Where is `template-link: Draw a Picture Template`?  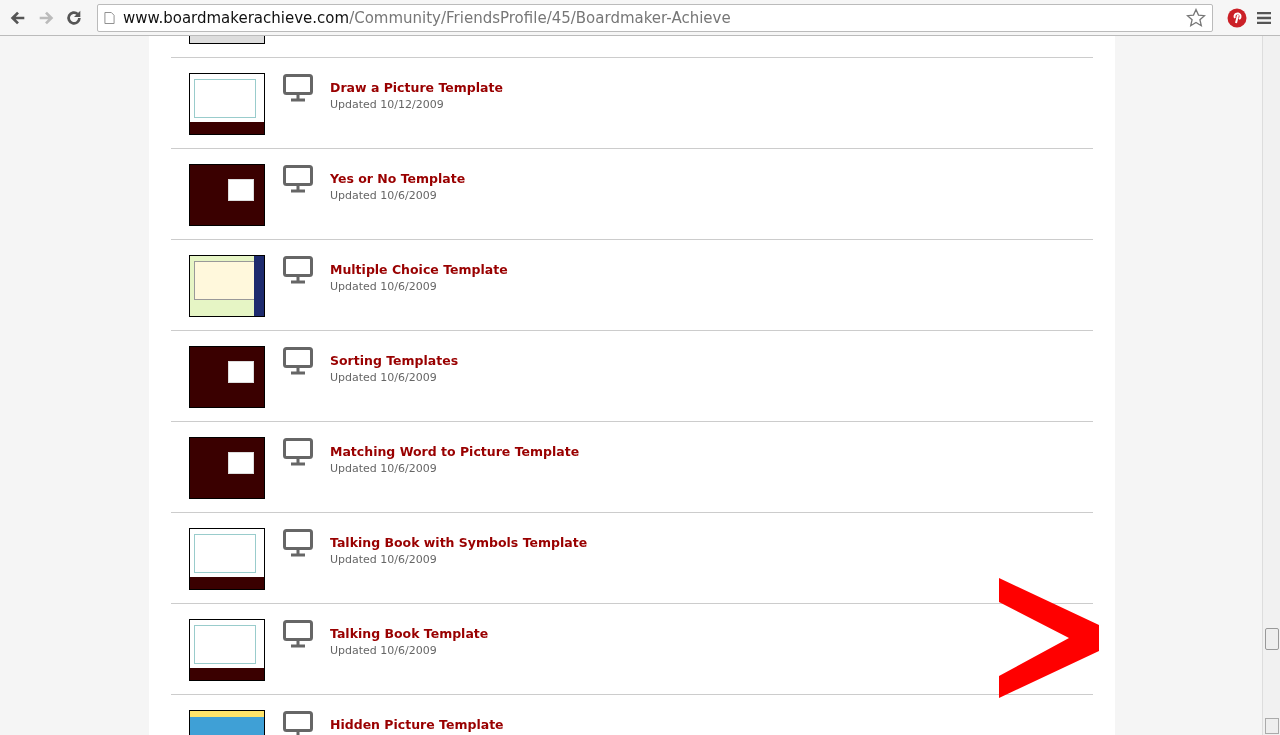 template-link: Draw a Picture Template is located at coordinates (416, 87).